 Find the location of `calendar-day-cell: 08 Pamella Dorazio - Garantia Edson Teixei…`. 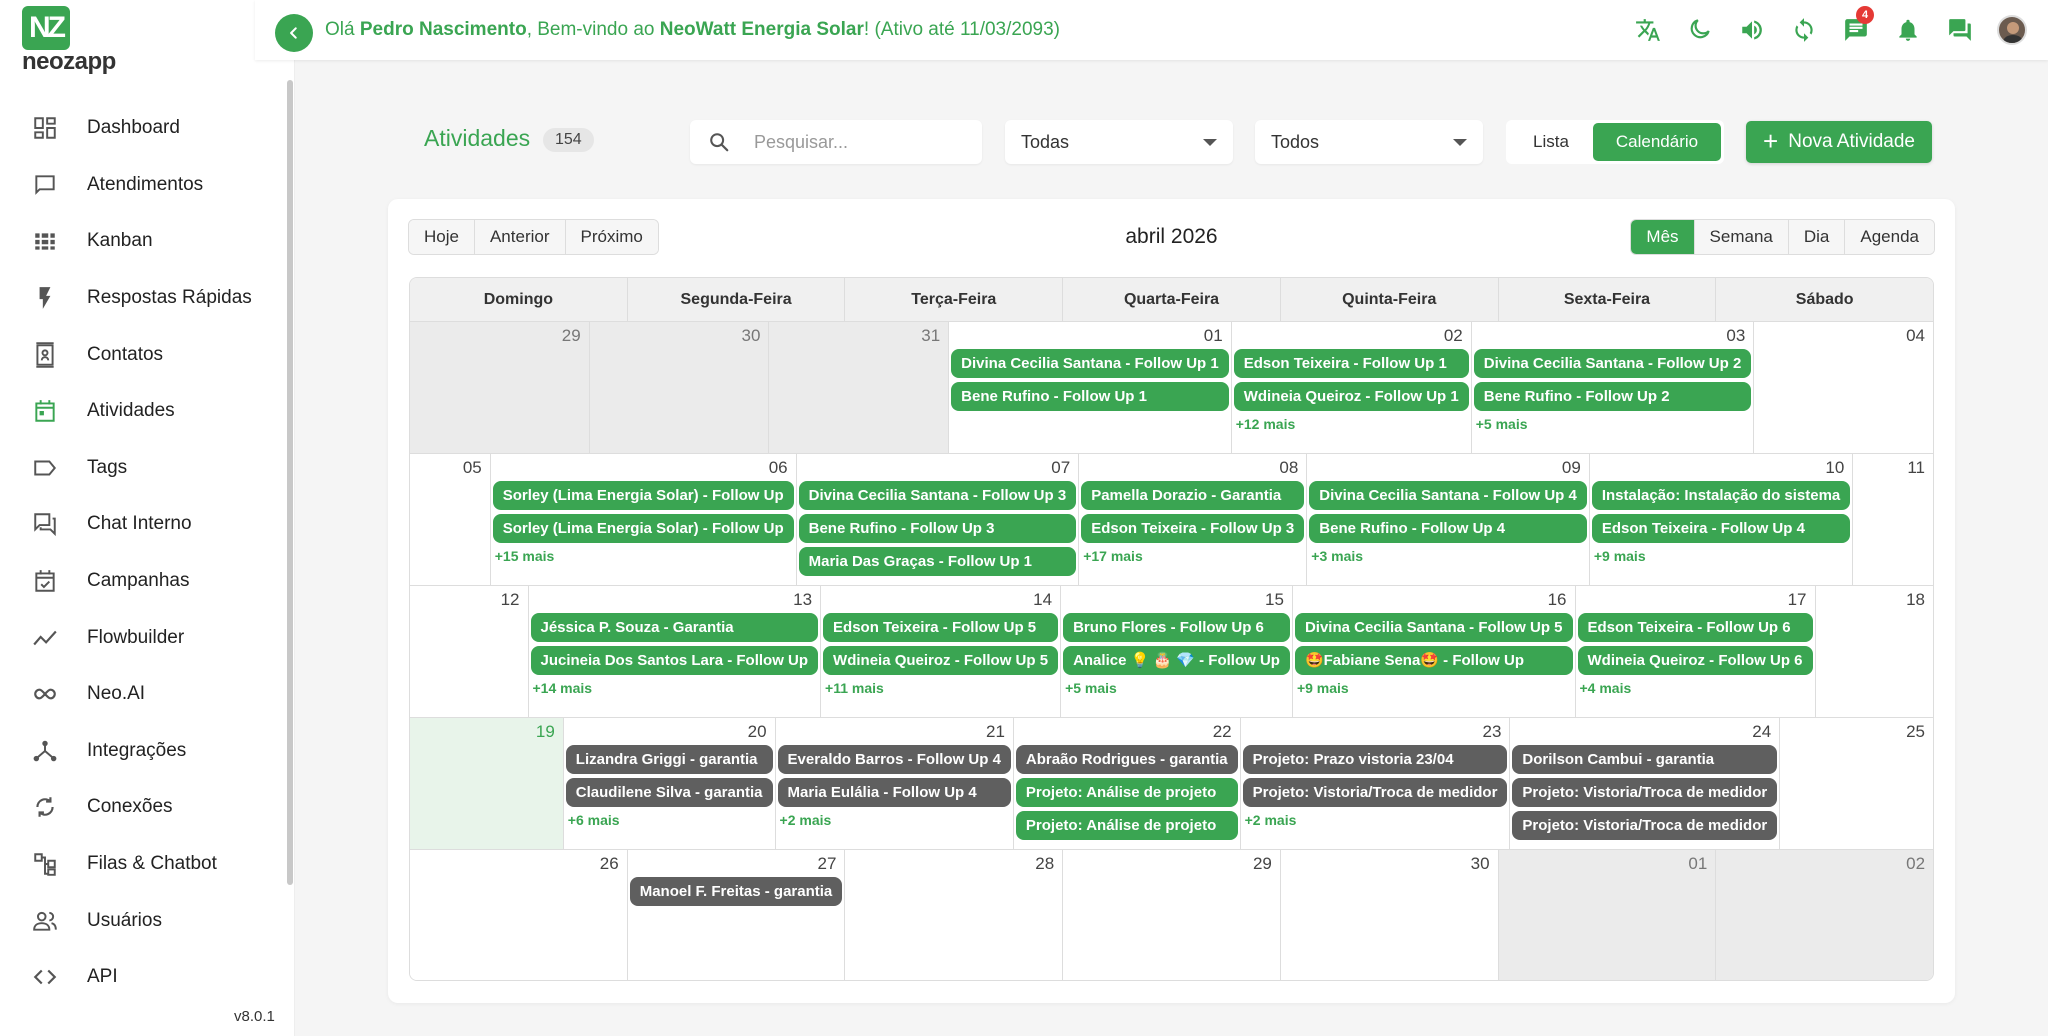

calendar-day-cell: 08 Pamella Dorazio - Garantia Edson Teixei… is located at coordinates (1193, 519).